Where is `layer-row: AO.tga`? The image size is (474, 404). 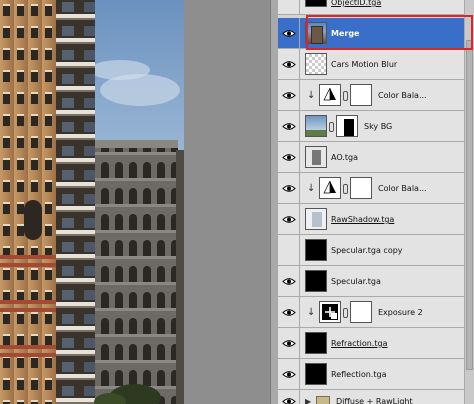 layer-row: AO.tga is located at coordinates (371, 157).